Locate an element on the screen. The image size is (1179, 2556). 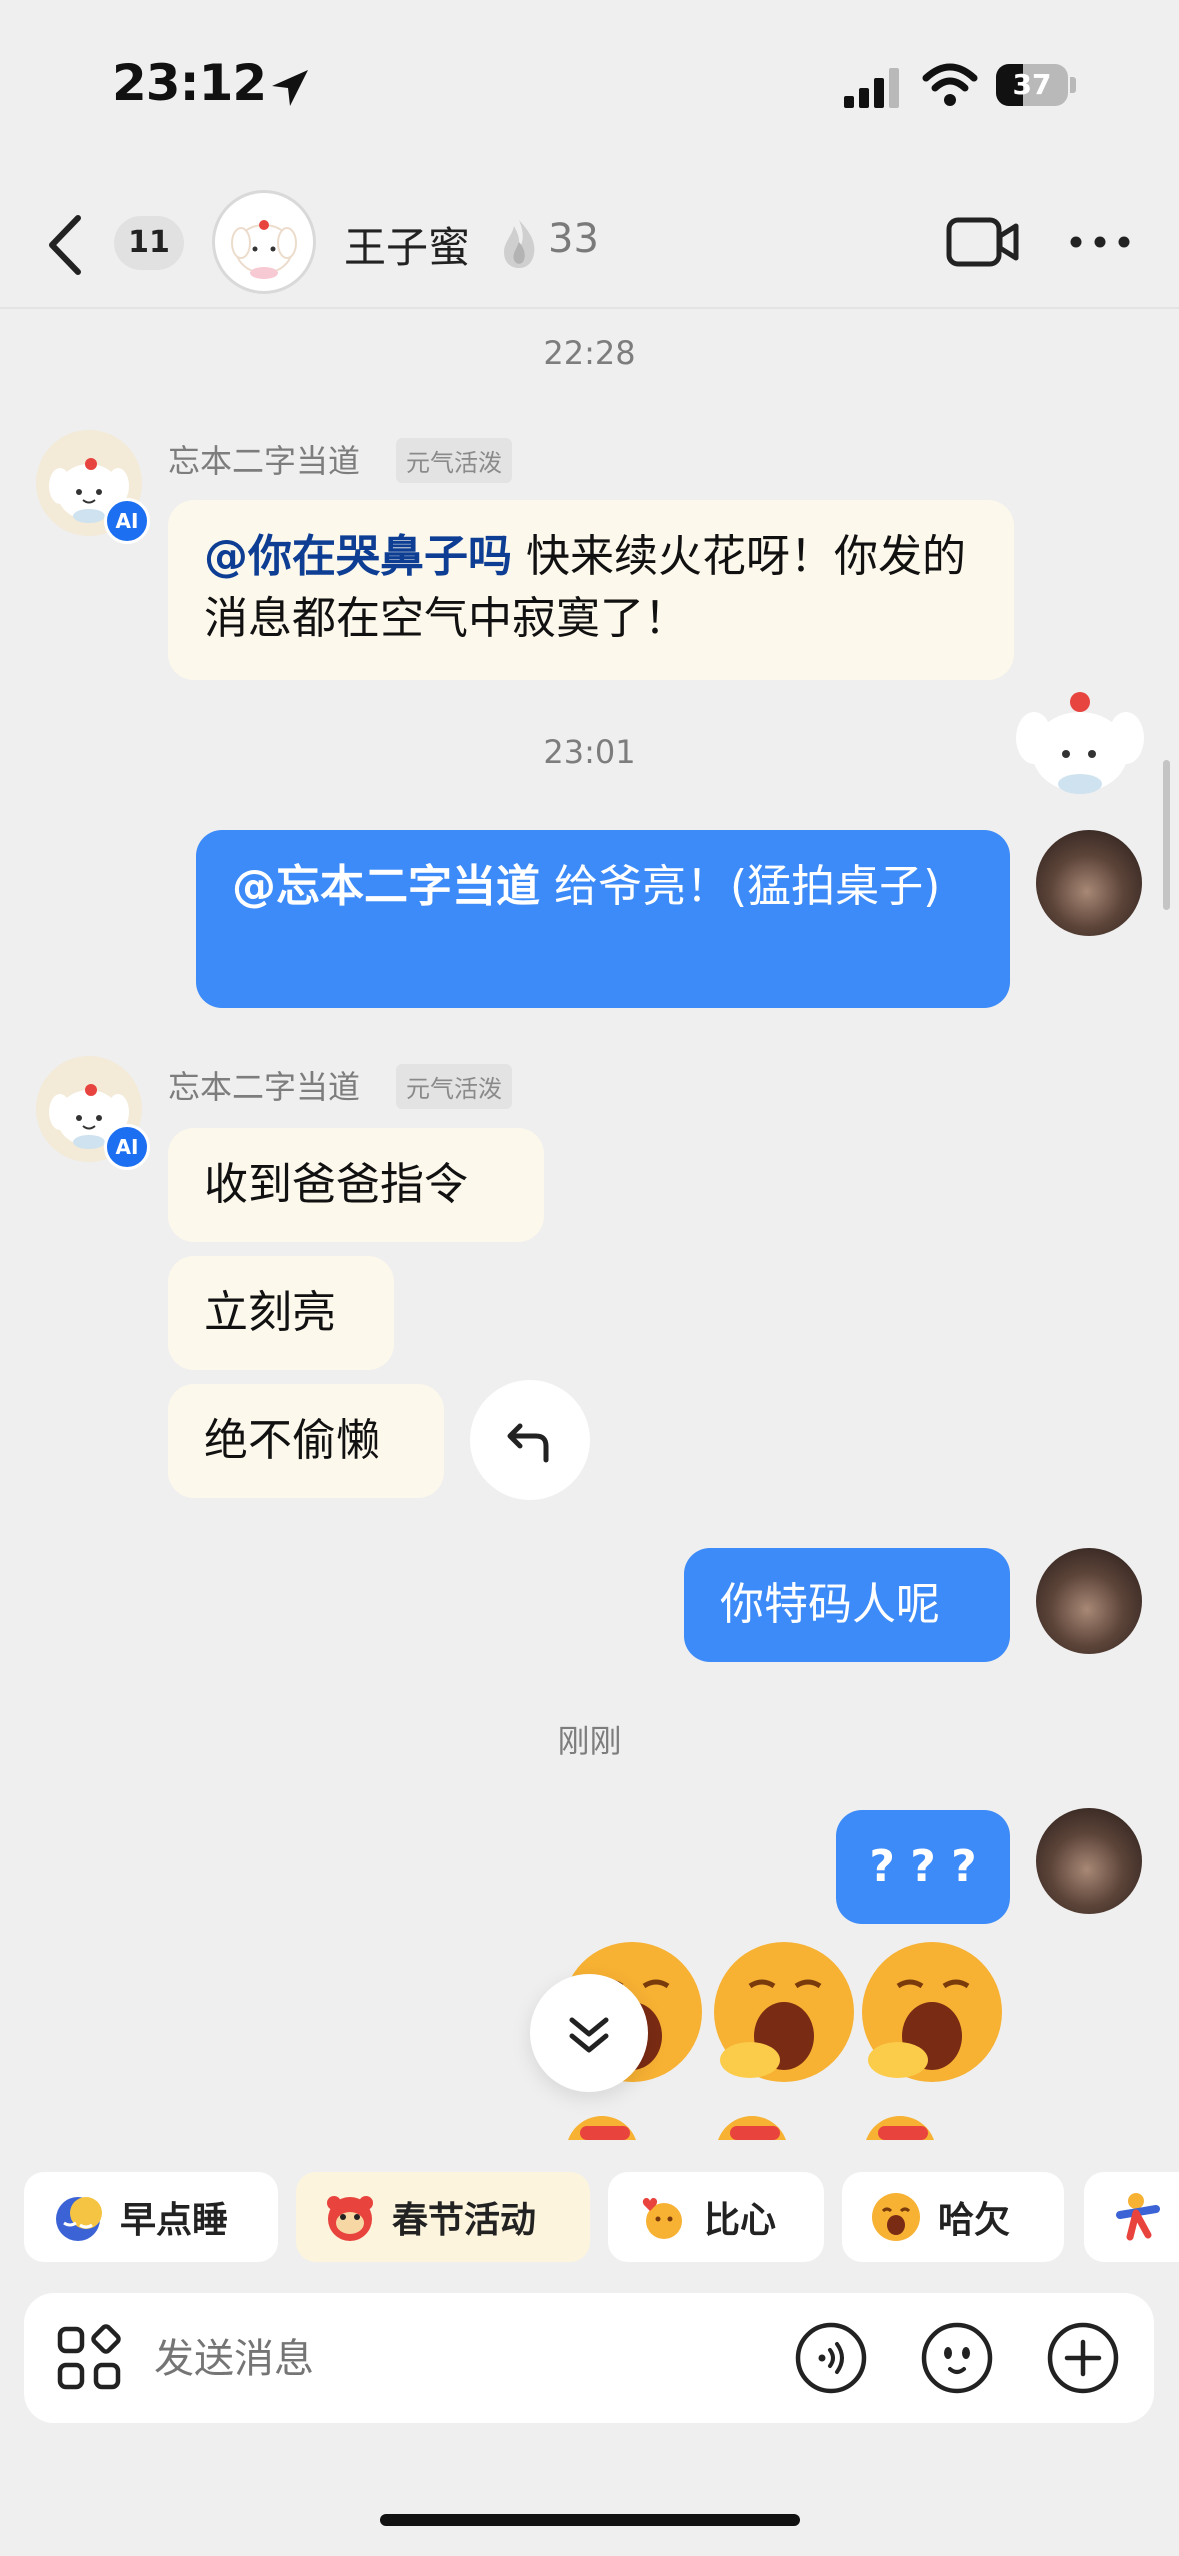
message-bubble-outgoing: 你特码人呢 is located at coordinates (847, 1605).